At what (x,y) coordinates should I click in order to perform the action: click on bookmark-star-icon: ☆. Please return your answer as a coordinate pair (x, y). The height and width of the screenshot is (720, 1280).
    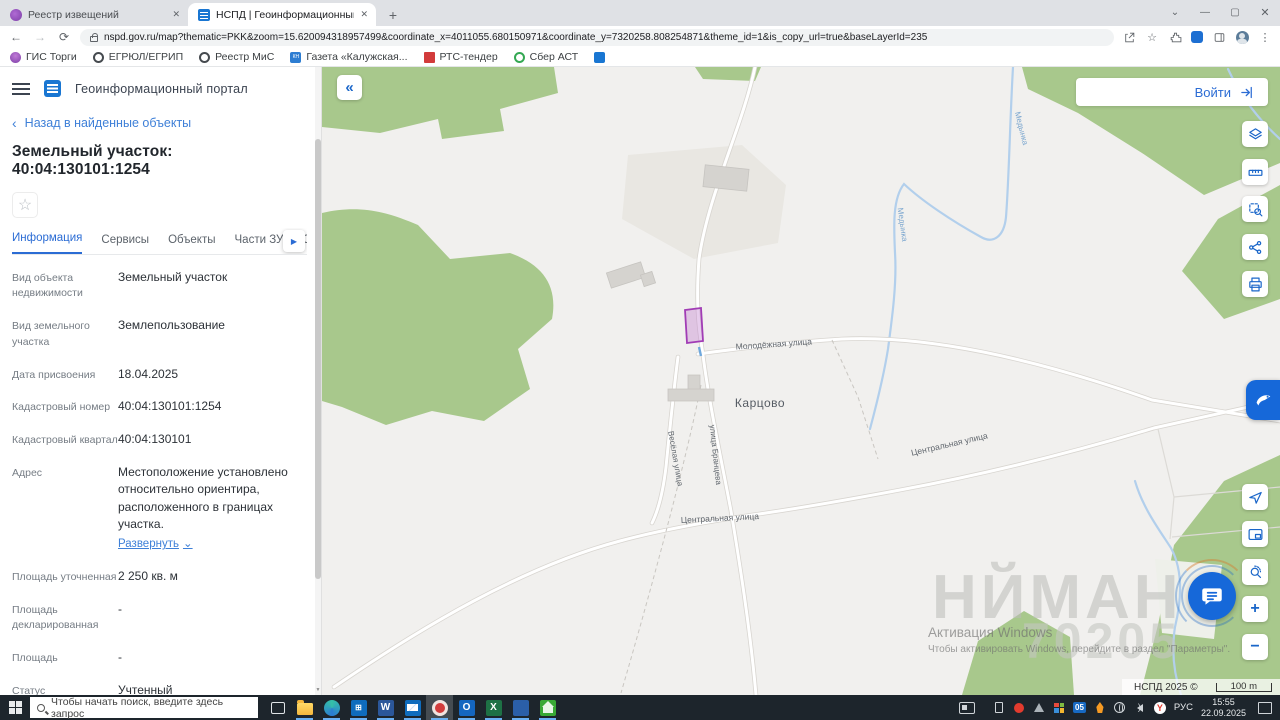
    Looking at the image, I should click on (1152, 37).